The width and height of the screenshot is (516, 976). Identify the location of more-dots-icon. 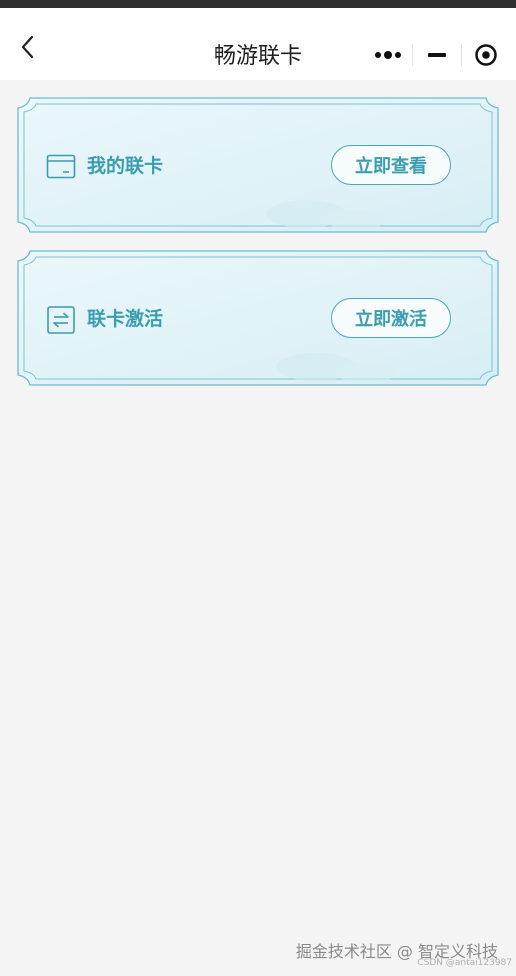
(388, 55).